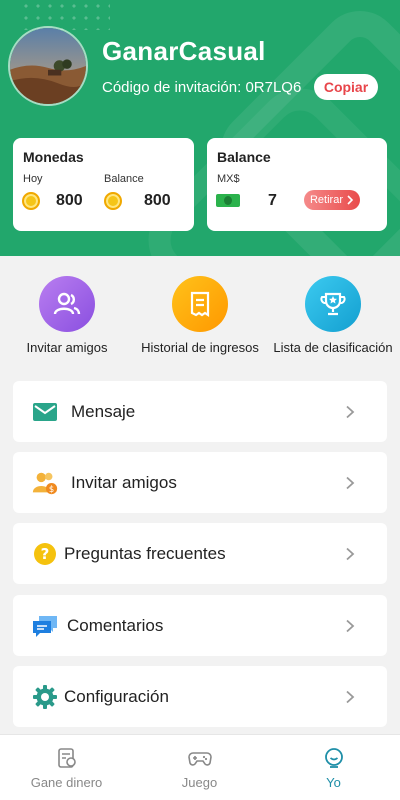 Image resolution: width=400 pixels, height=800 pixels. I want to click on balance-currency-label: MX$, so click(228, 179).